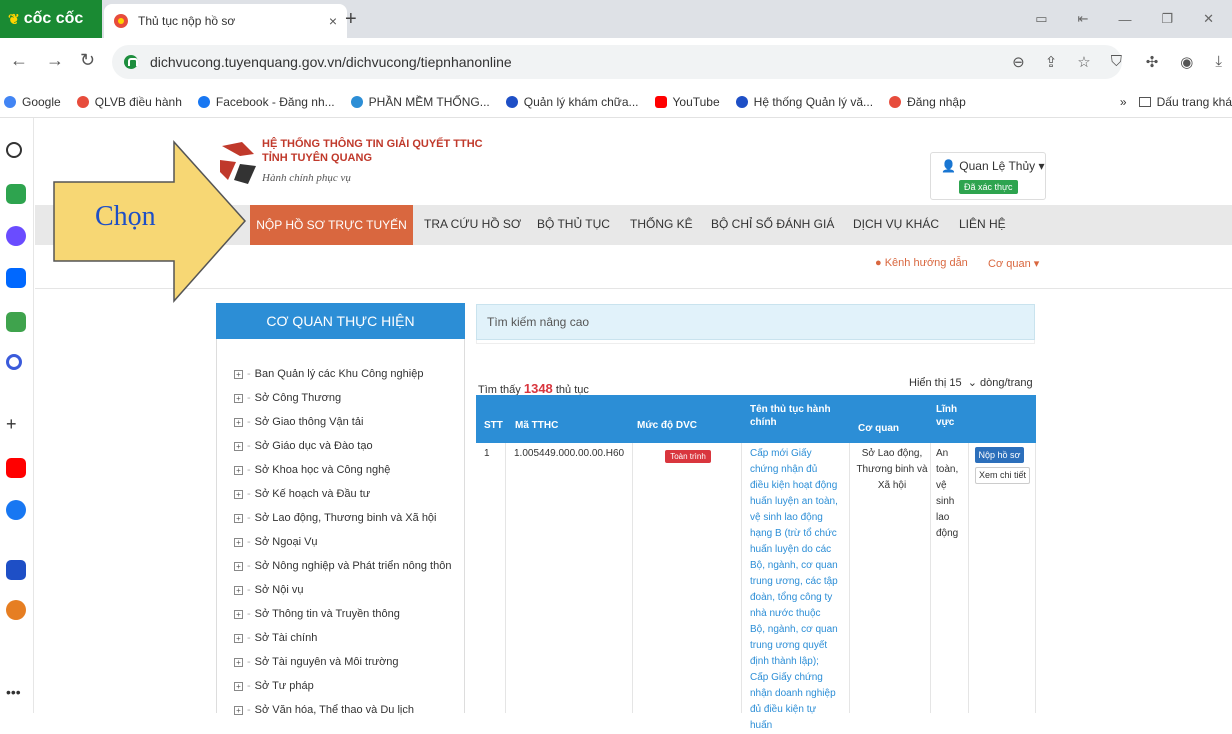  I want to click on share-icon: ⇪, so click(1051, 62).